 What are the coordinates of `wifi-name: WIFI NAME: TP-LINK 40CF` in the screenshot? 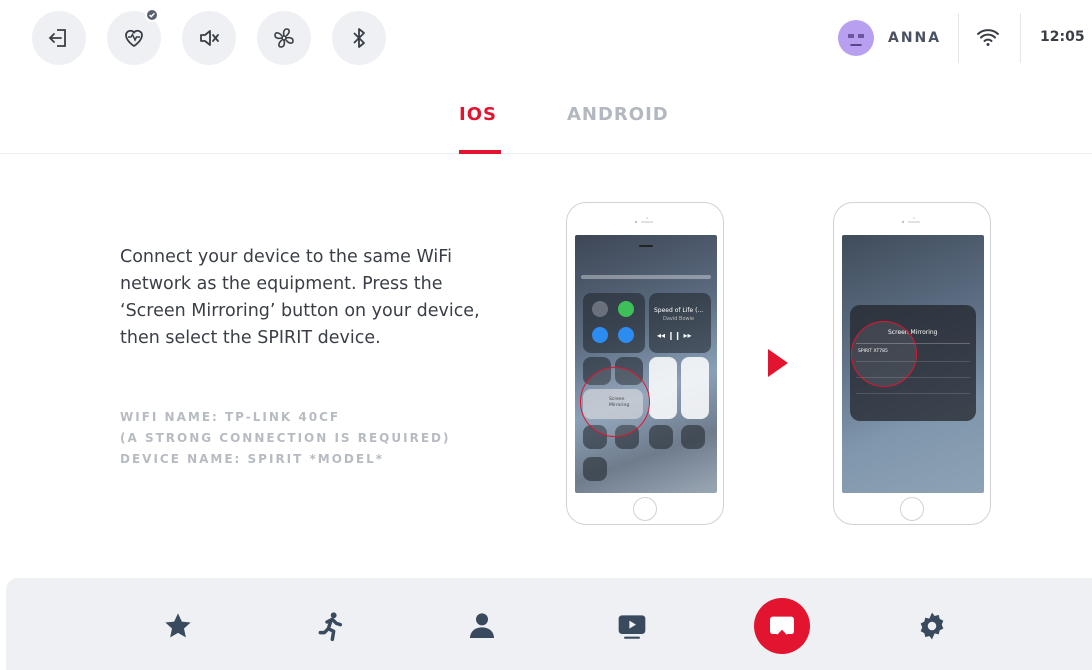 It's located at (230, 417).